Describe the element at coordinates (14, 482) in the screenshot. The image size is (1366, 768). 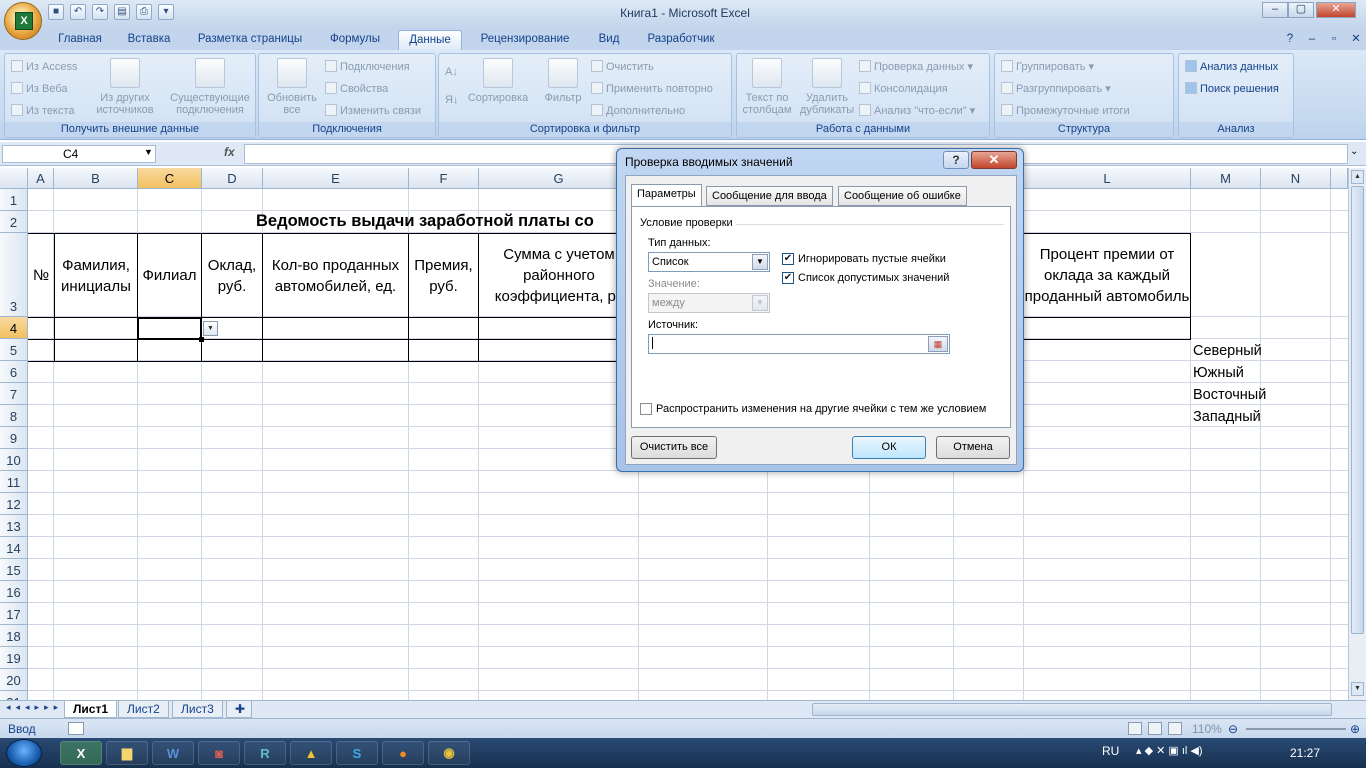
I see `row-header: 11` at that location.